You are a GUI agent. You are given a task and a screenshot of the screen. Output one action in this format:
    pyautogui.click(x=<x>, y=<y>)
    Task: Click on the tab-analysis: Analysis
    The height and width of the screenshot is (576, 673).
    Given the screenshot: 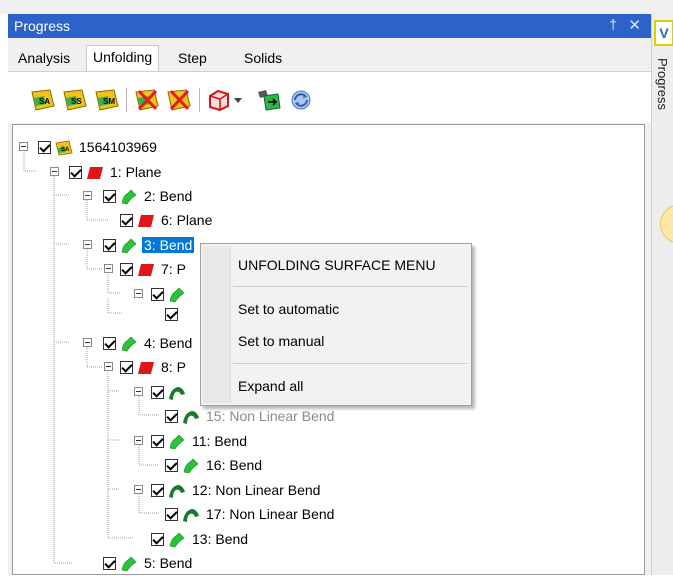 What is the action you would take?
    pyautogui.click(x=44, y=59)
    